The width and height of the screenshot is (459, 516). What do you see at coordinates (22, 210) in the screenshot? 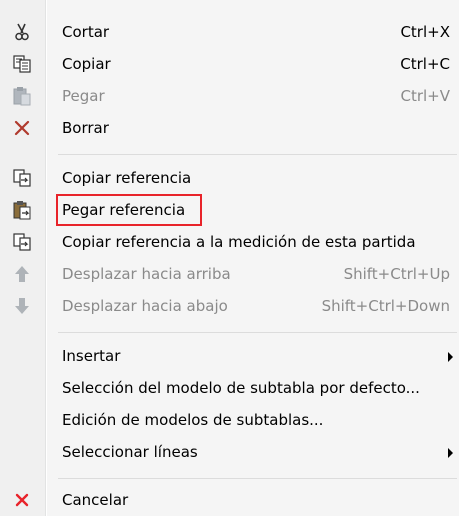
I see `paste-reference-icon` at bounding box center [22, 210].